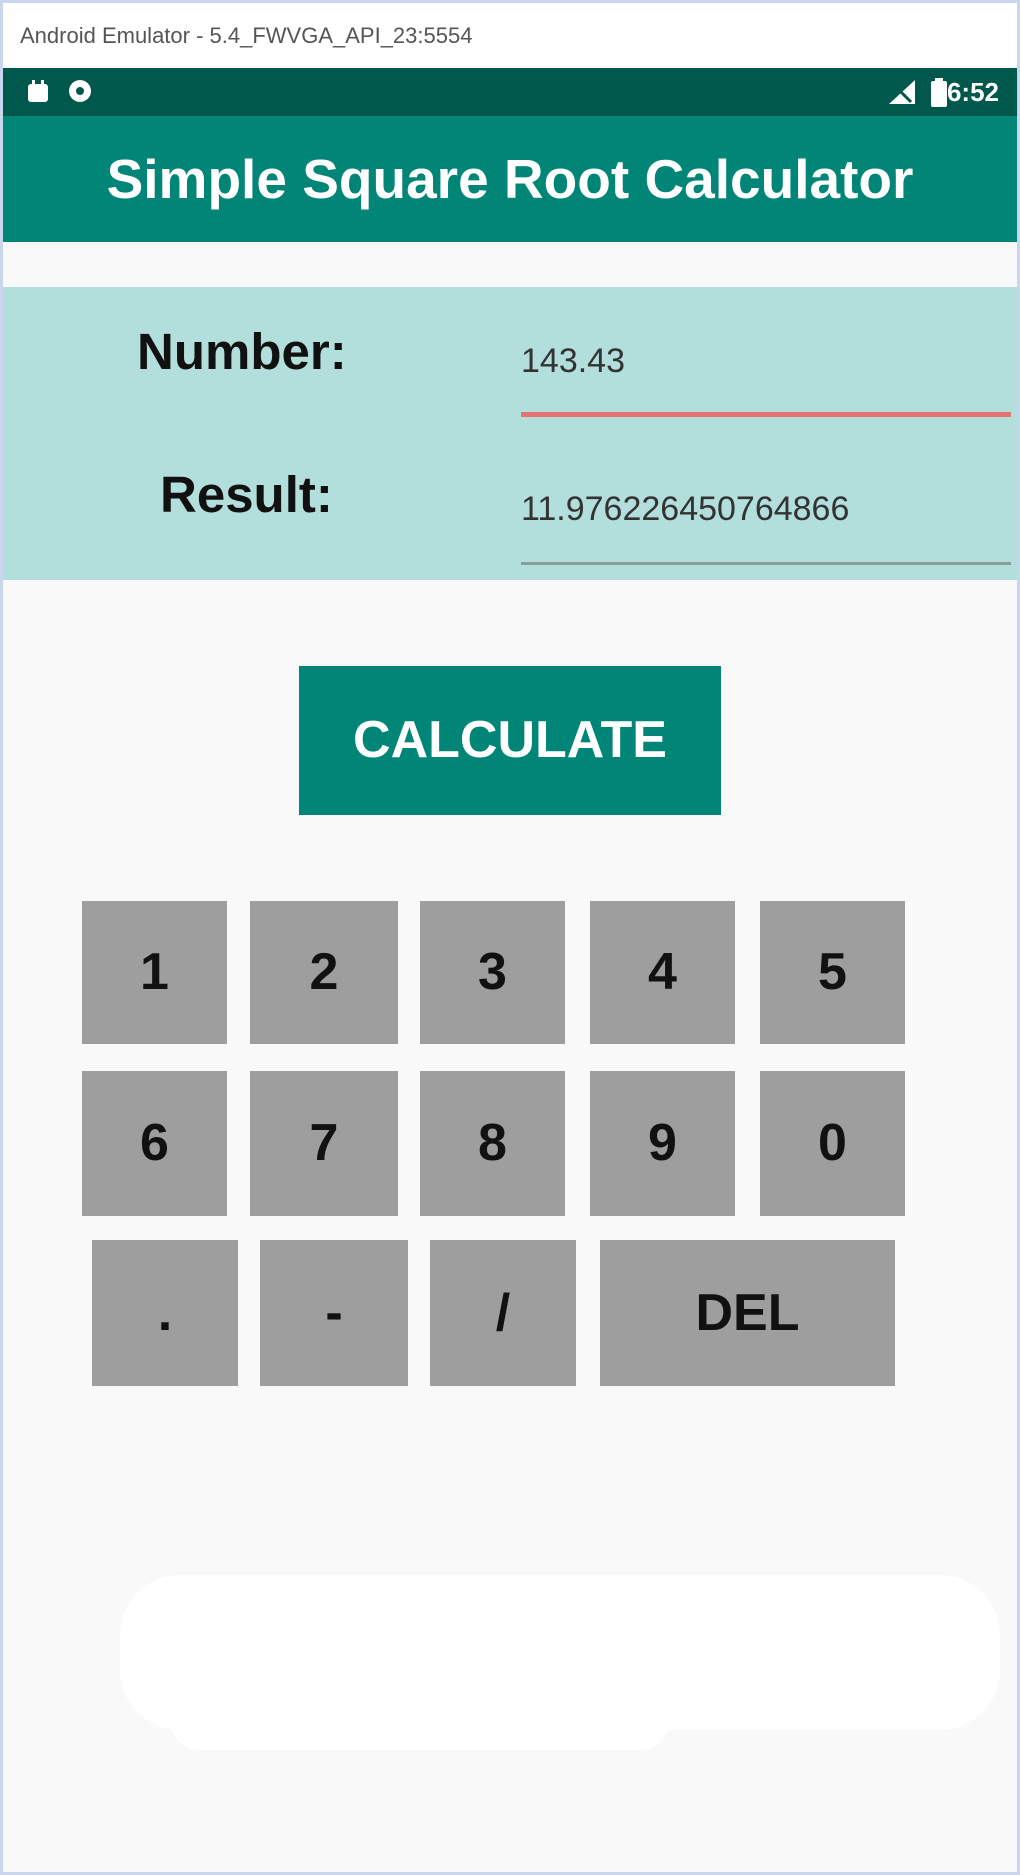 The height and width of the screenshot is (1875, 1020). I want to click on status-bar: 6:52, so click(510, 92).